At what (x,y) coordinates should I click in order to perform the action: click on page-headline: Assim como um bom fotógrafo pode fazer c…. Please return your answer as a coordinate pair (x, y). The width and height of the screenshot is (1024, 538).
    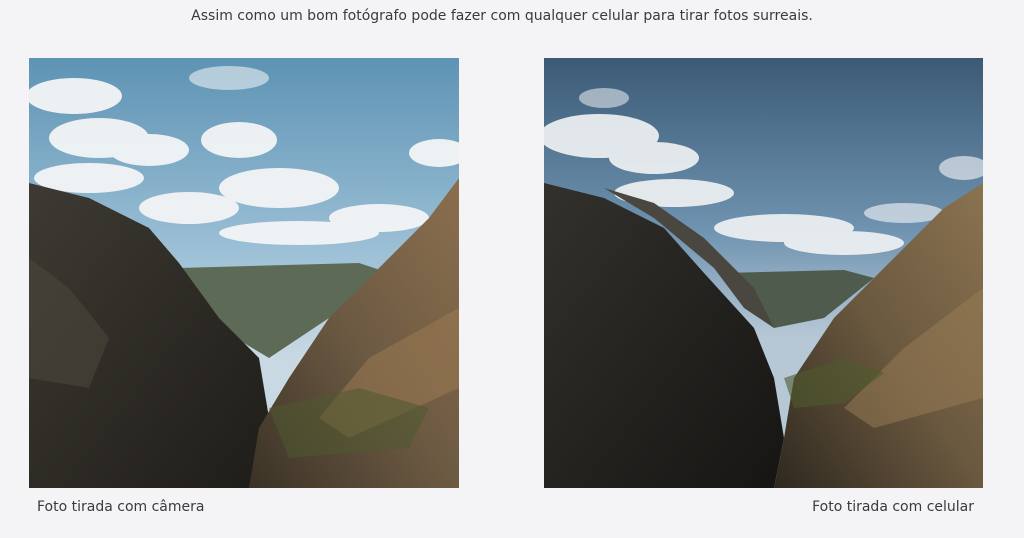
    Looking at the image, I should click on (502, 16).